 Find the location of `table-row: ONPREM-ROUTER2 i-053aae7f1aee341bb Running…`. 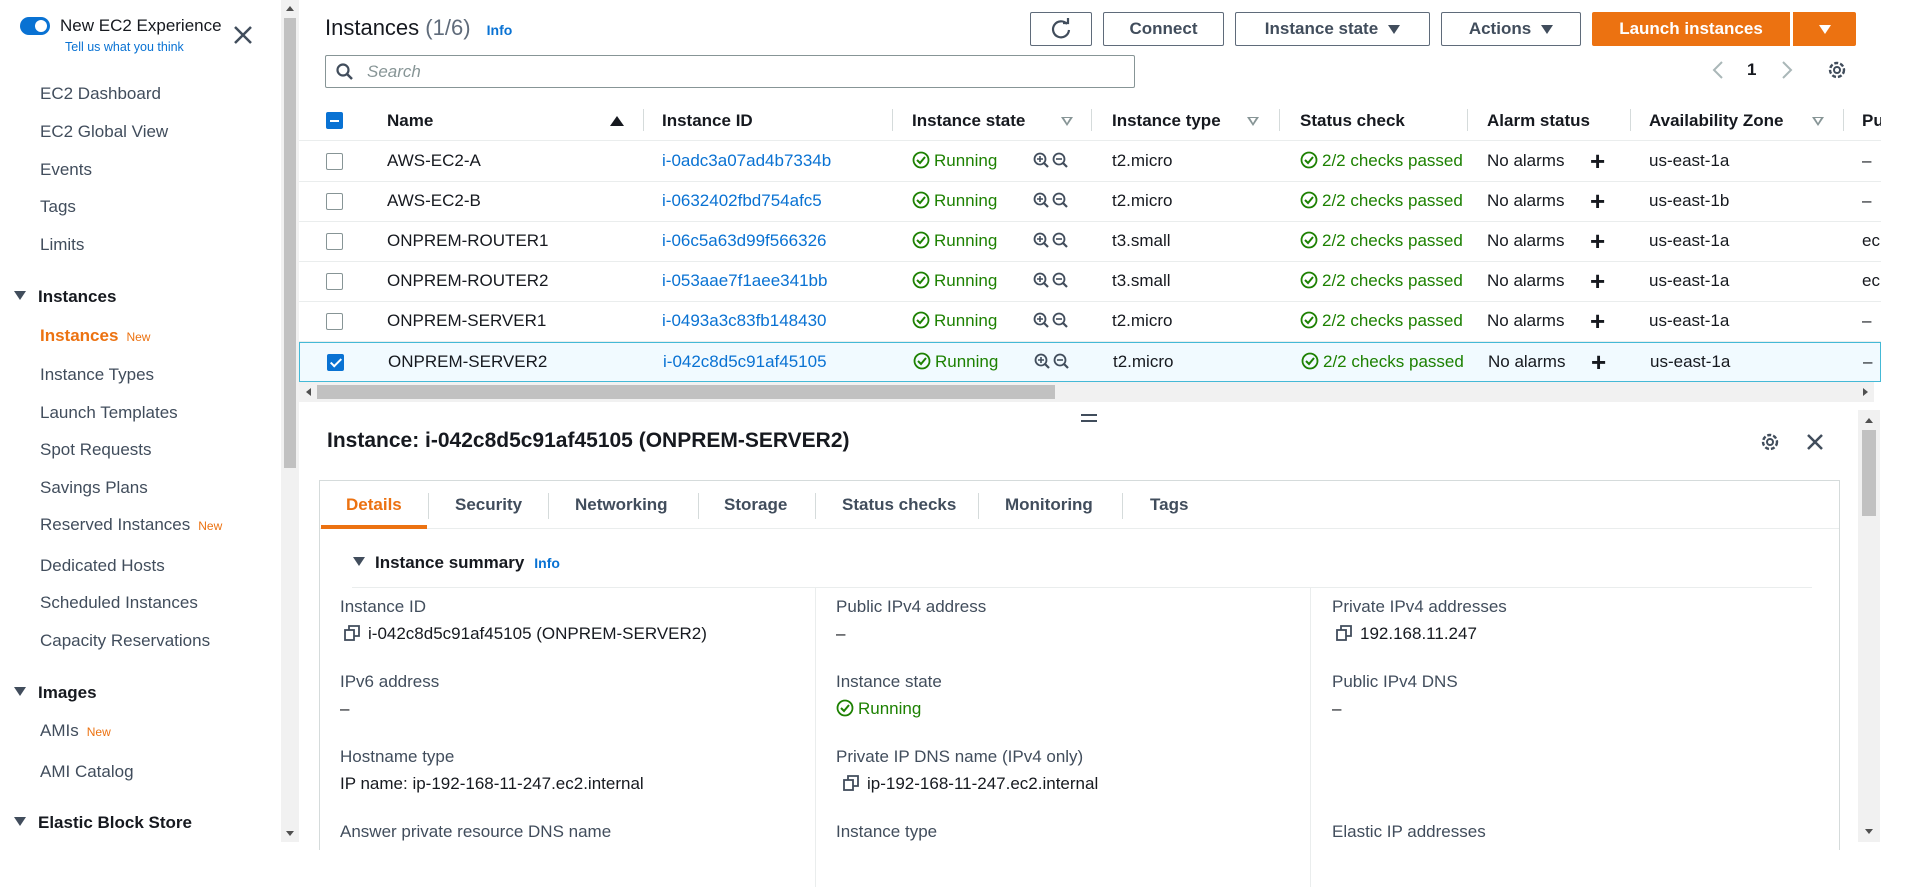

table-row: ONPREM-ROUTER2 i-053aae7f1aee341bb Running… is located at coordinates (1090, 282).